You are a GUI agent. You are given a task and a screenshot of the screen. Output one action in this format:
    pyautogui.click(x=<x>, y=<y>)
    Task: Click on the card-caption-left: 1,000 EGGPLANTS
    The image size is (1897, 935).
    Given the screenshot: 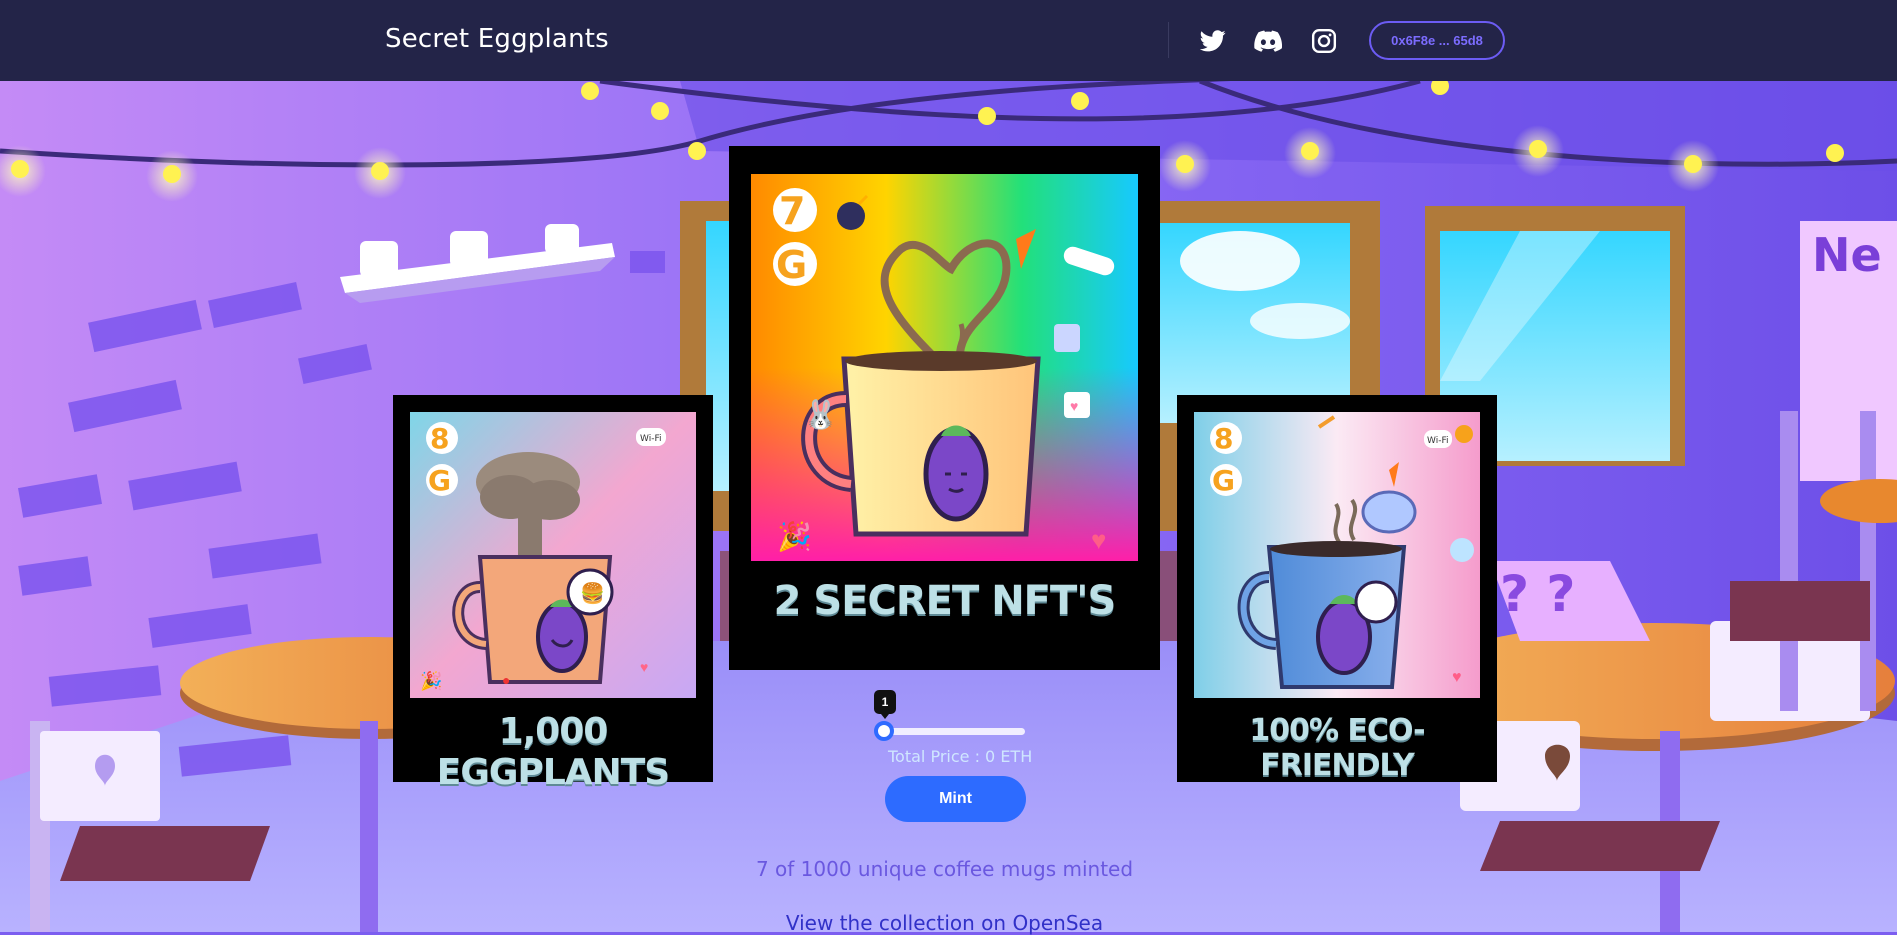 What is the action you would take?
    pyautogui.click(x=553, y=752)
    